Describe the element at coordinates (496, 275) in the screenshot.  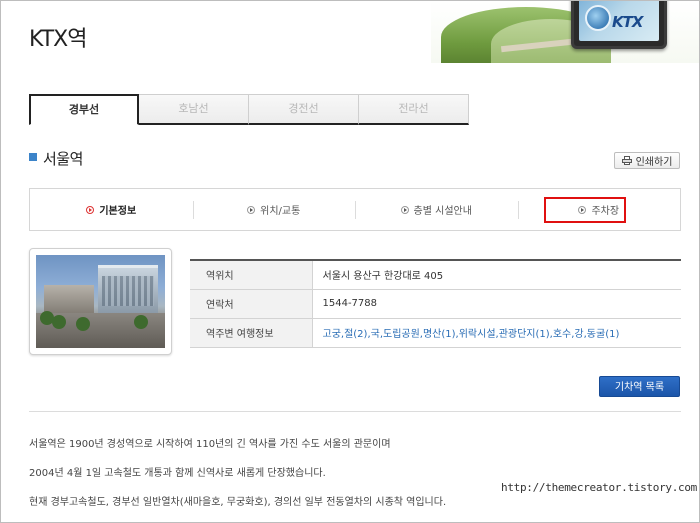
I see `row-value: 서울시 용산구 한강대로 405` at that location.